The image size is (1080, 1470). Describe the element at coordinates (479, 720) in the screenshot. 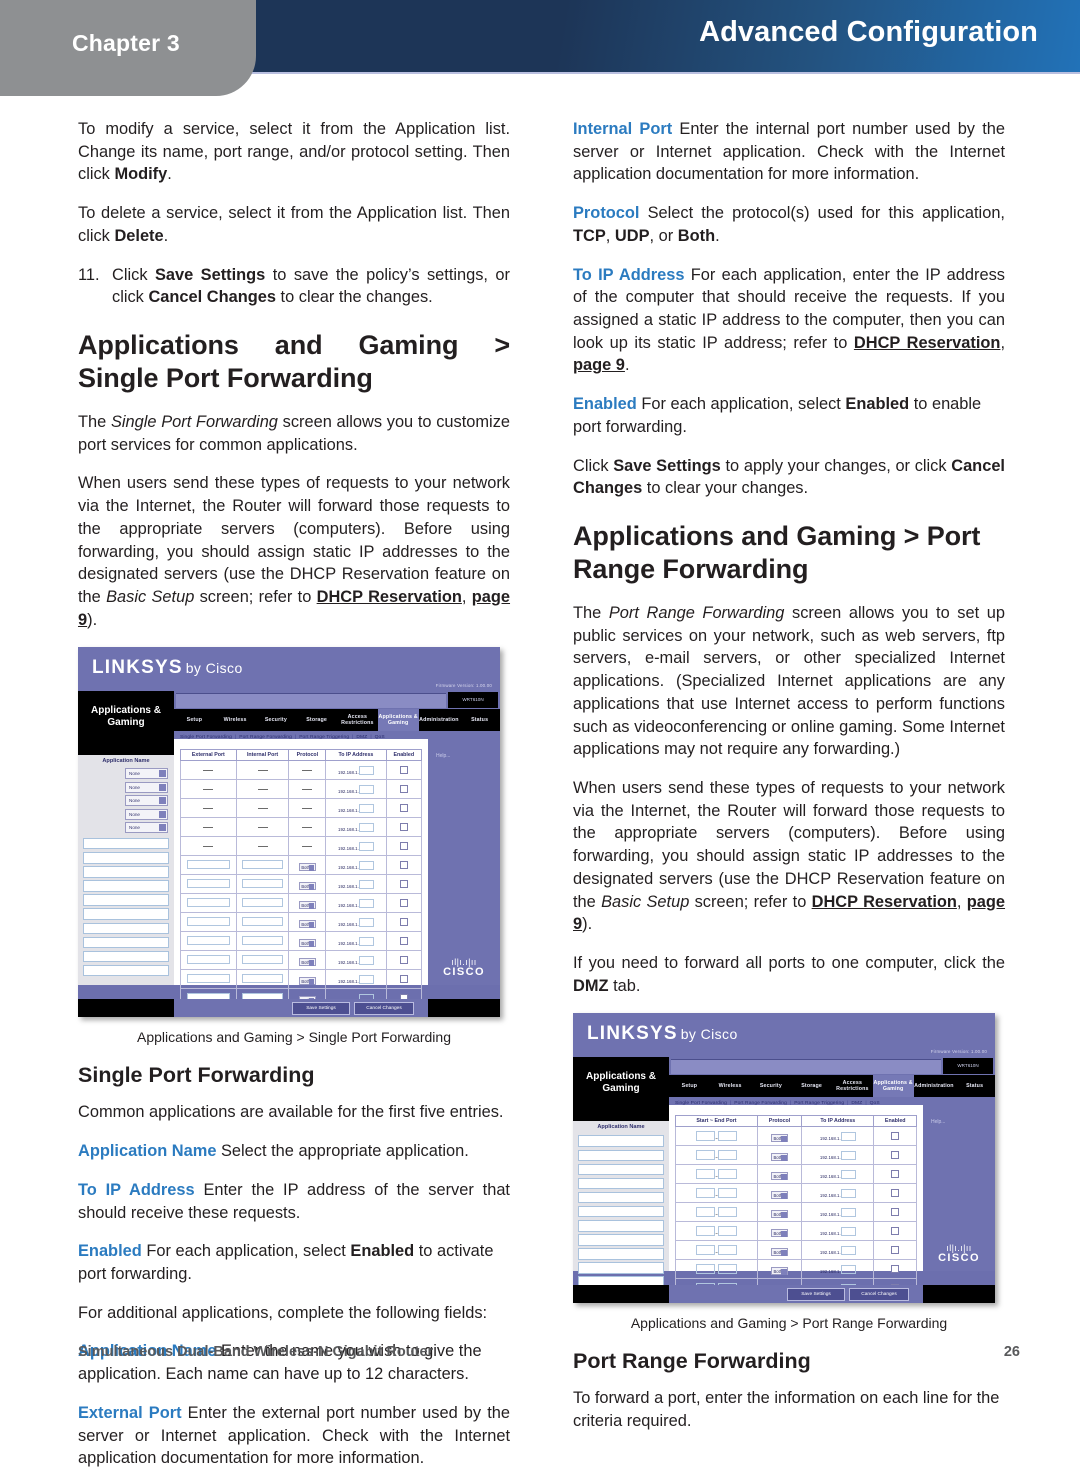

I see `nav-tab-status: Status` at that location.